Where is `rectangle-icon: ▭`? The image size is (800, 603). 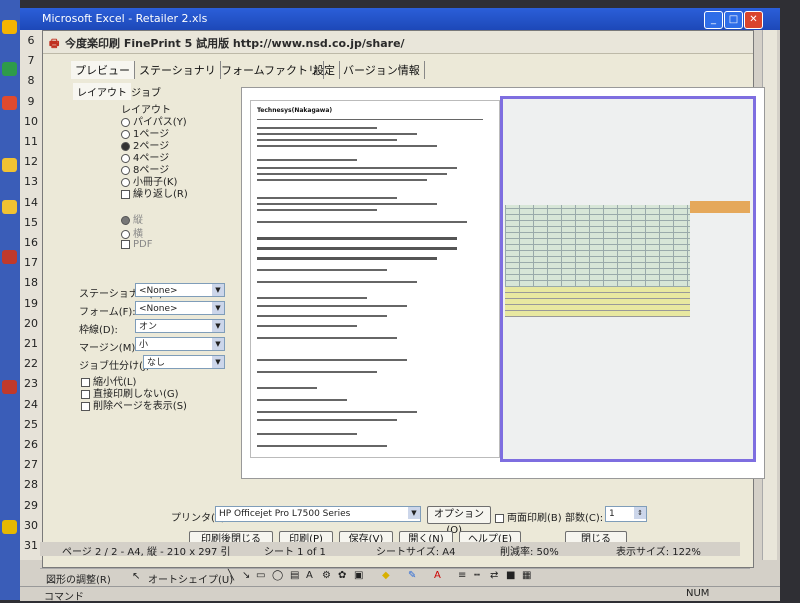
rectangle-icon: ▭ is located at coordinates (260, 575).